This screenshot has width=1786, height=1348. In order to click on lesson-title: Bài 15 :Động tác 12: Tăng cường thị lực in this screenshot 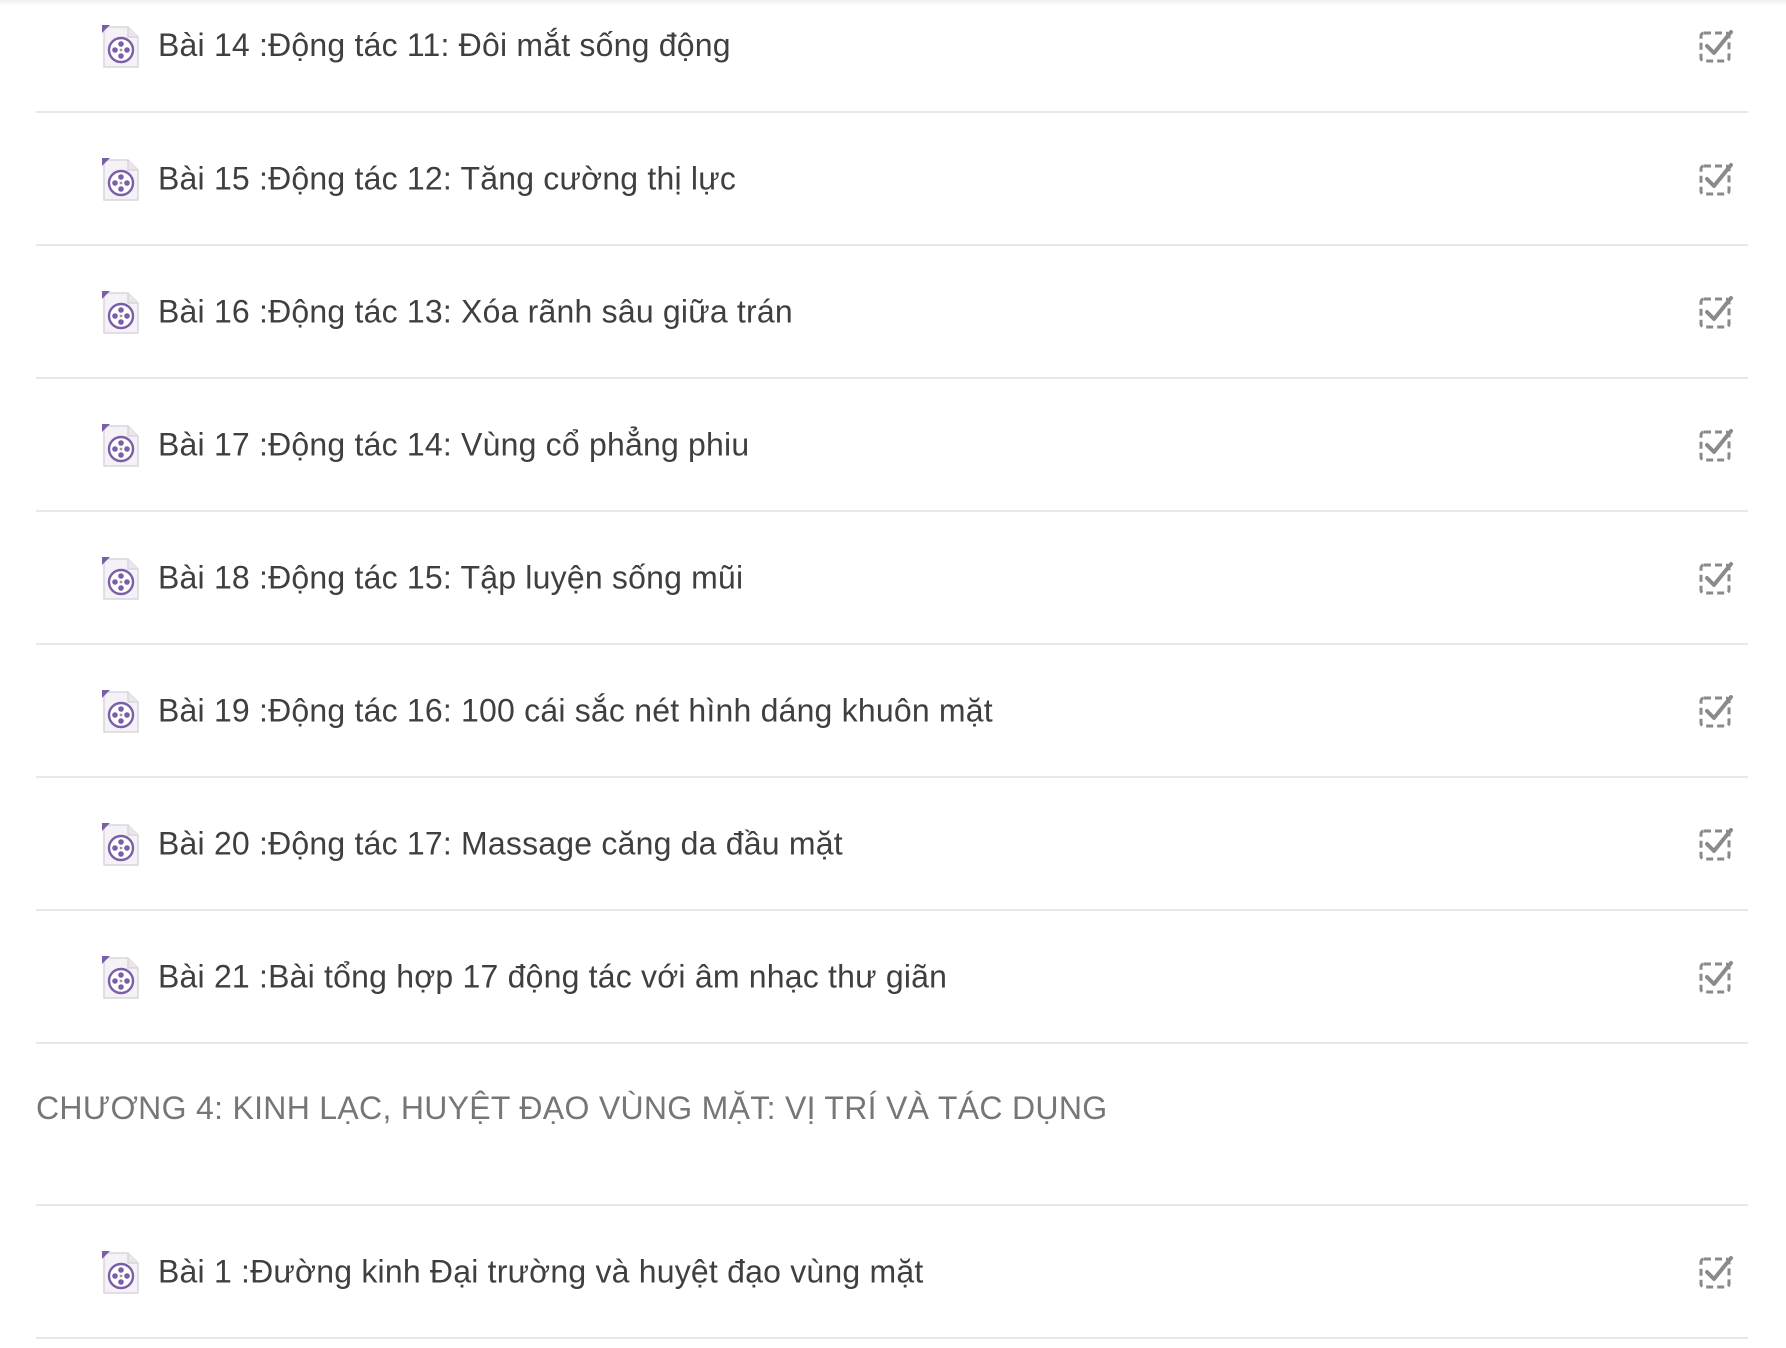, I will do `click(447, 178)`.